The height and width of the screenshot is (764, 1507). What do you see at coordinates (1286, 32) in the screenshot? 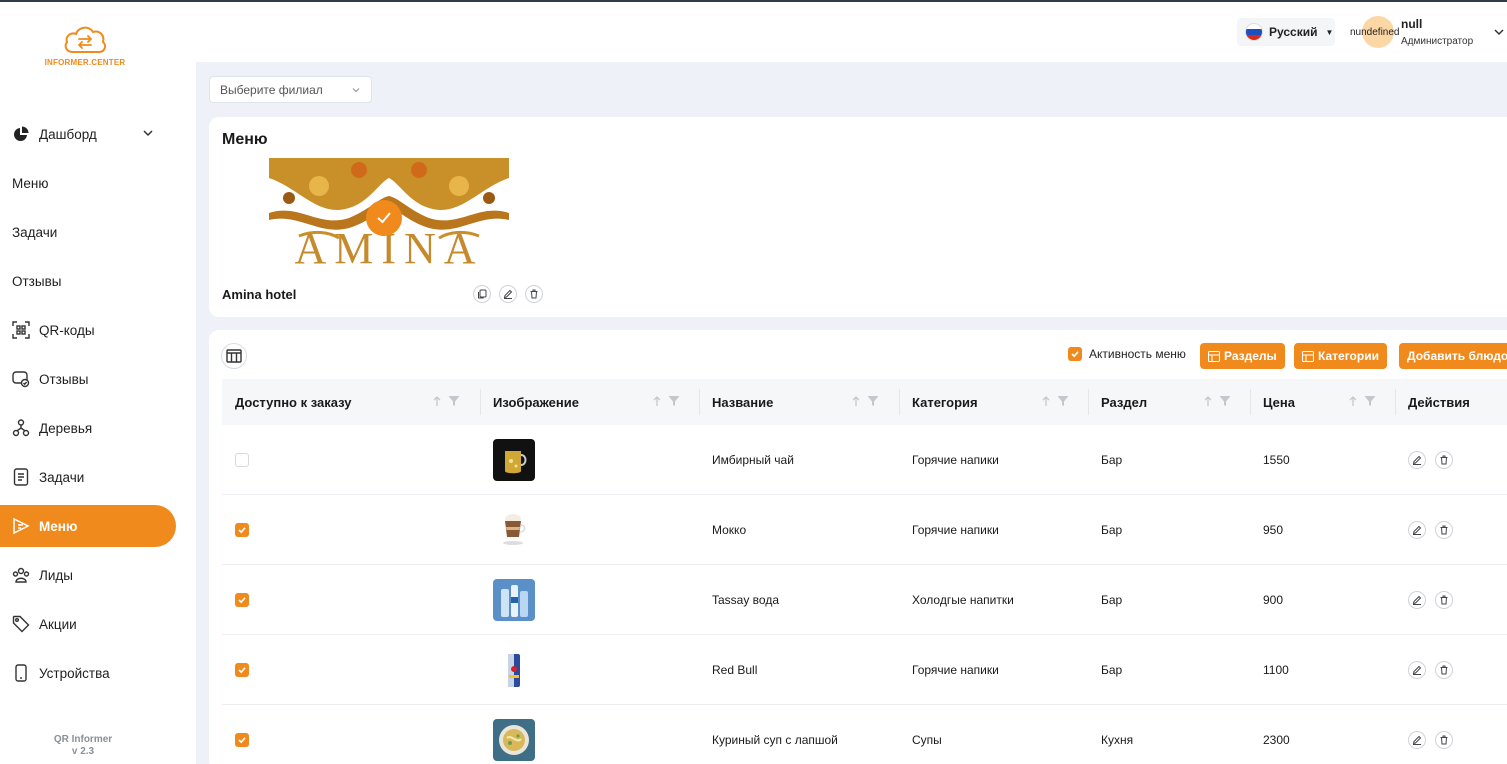
I see `language-selector: Русский ▼` at bounding box center [1286, 32].